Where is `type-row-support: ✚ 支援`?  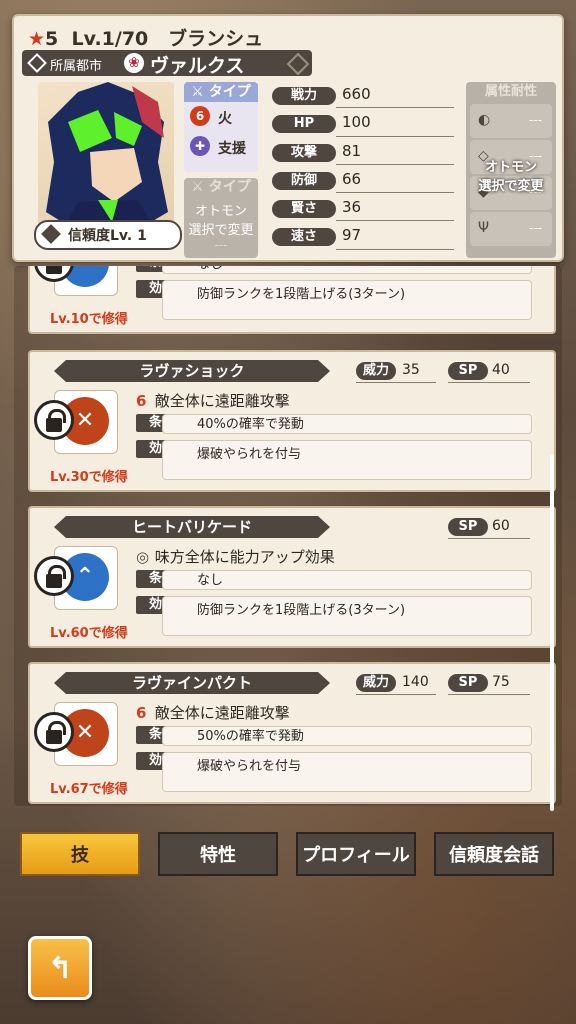 type-row-support: ✚ 支援 is located at coordinates (221, 147).